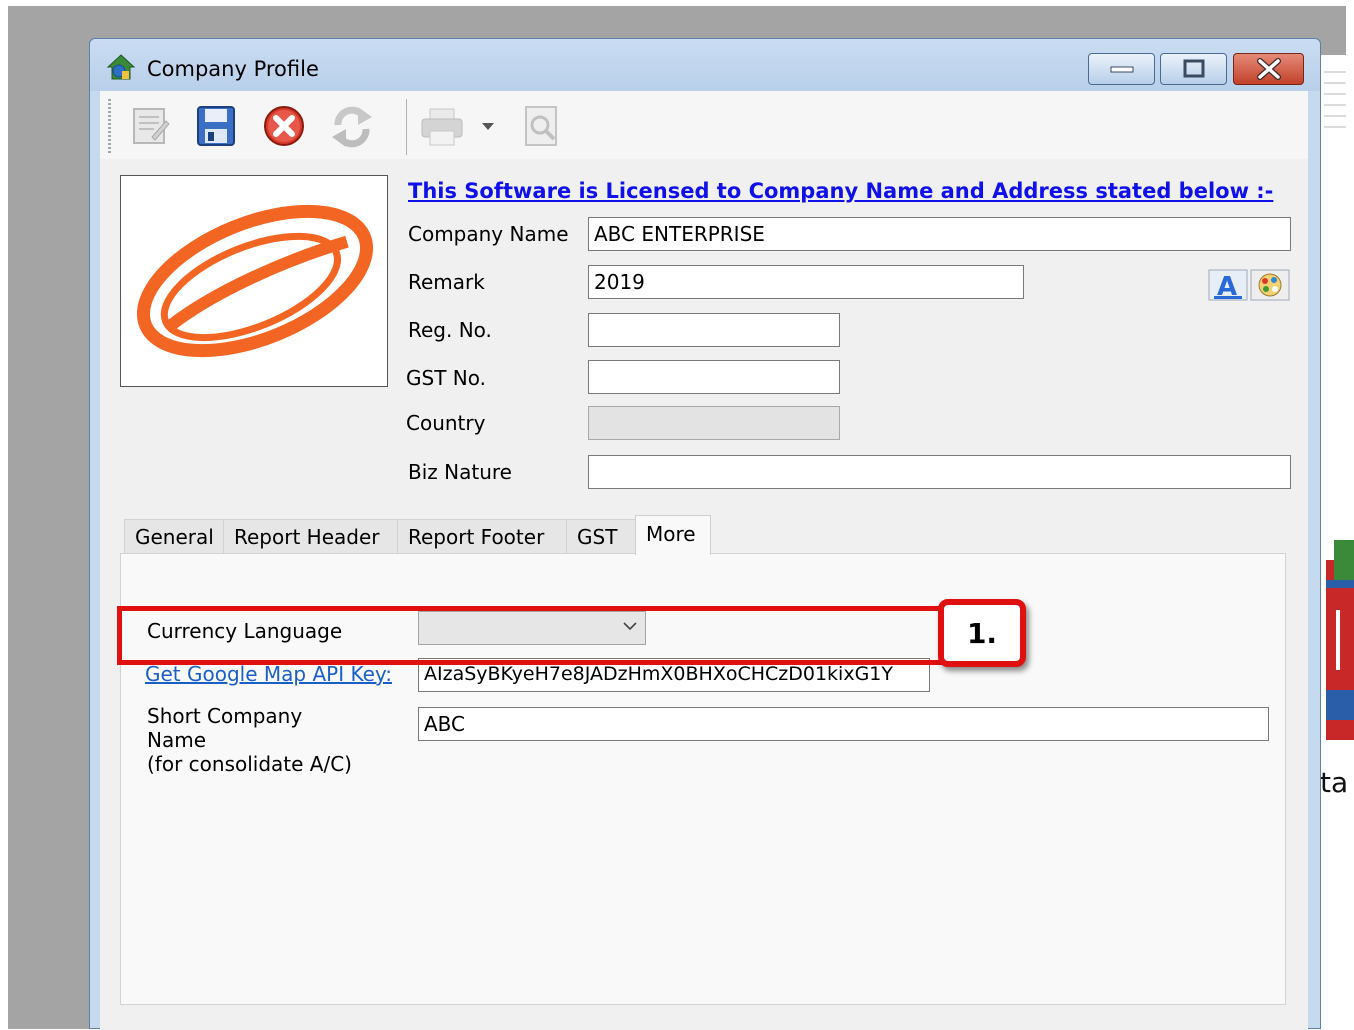 The width and height of the screenshot is (1354, 1030). What do you see at coordinates (284, 126) in the screenshot?
I see `cancel-icon` at bounding box center [284, 126].